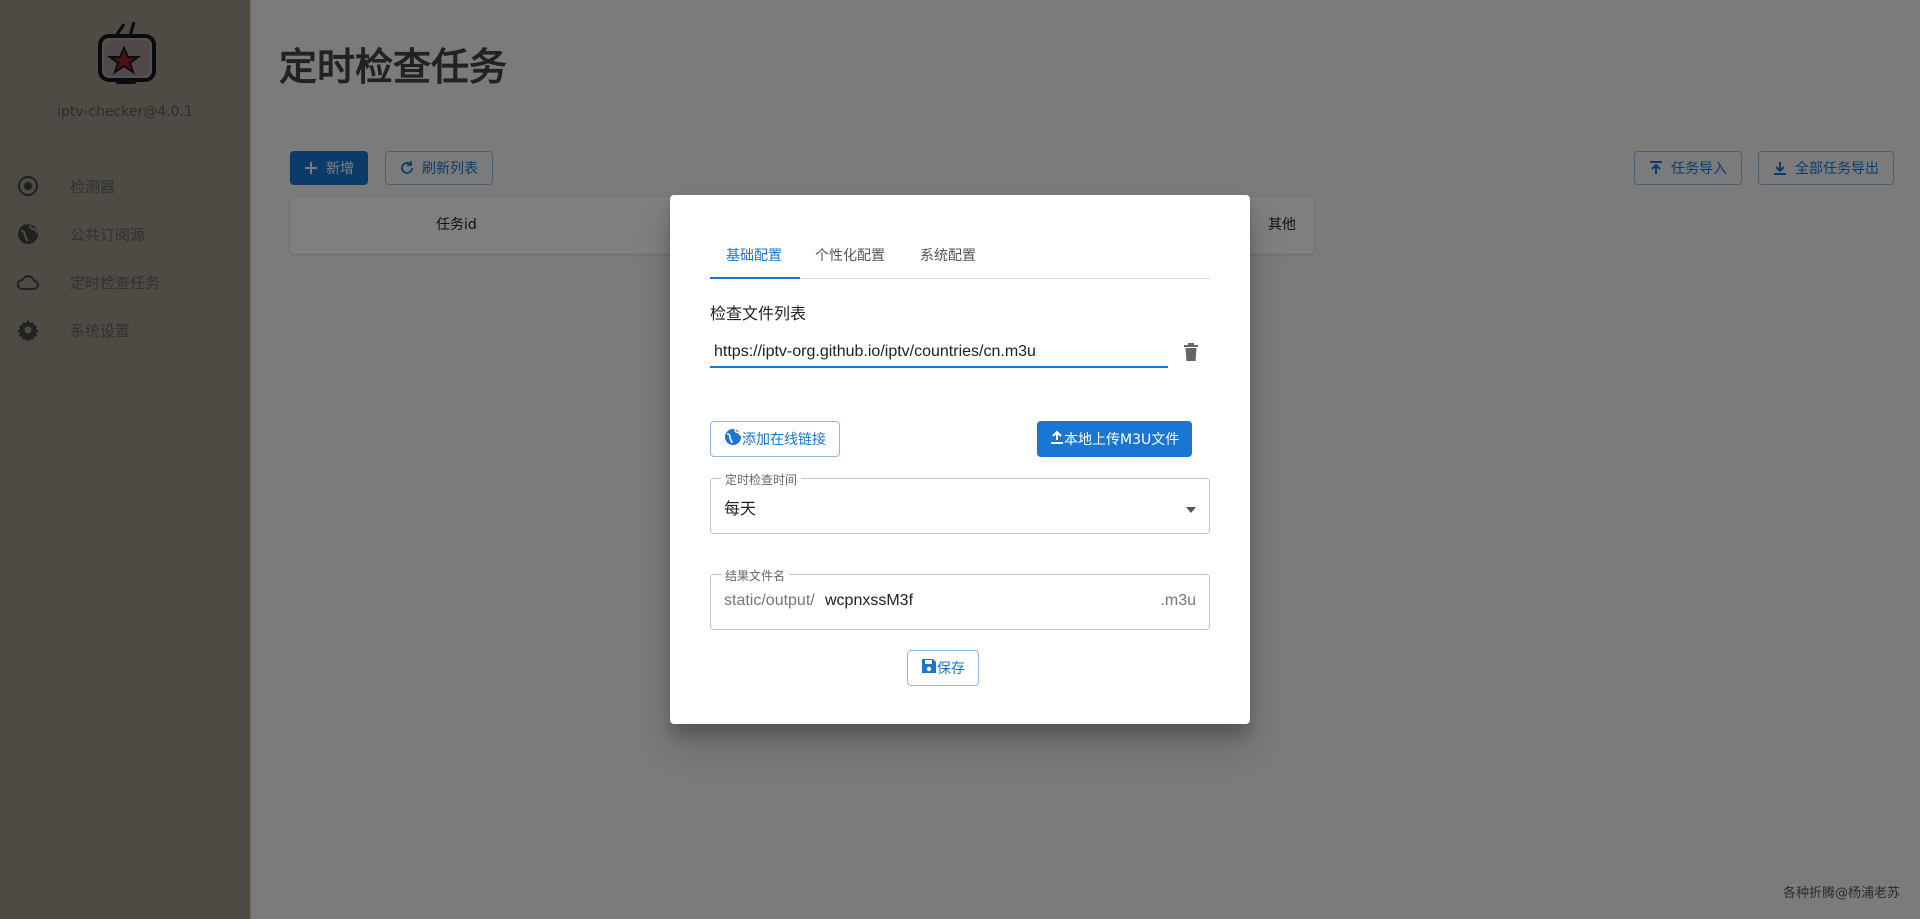  What do you see at coordinates (929, 668) in the screenshot?
I see `save-icon` at bounding box center [929, 668].